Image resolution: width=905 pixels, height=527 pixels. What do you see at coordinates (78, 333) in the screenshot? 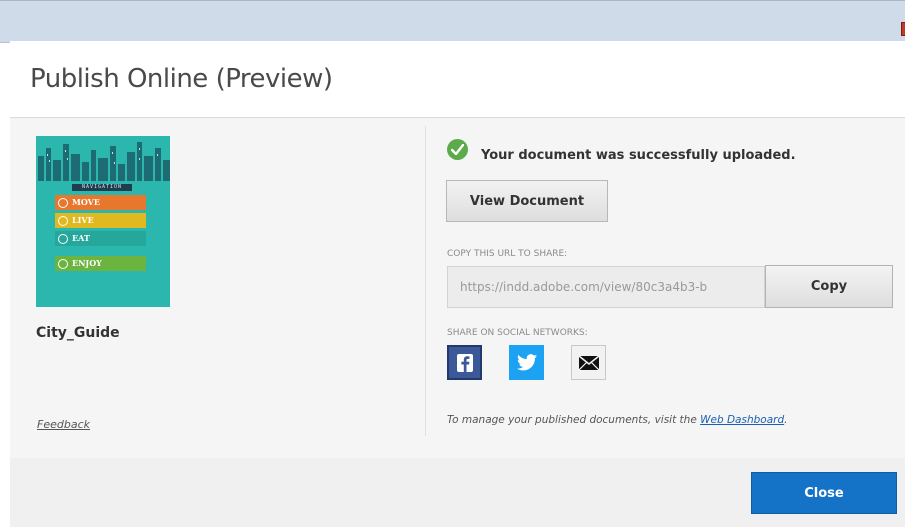
I see `document-name: City_Guide` at bounding box center [78, 333].